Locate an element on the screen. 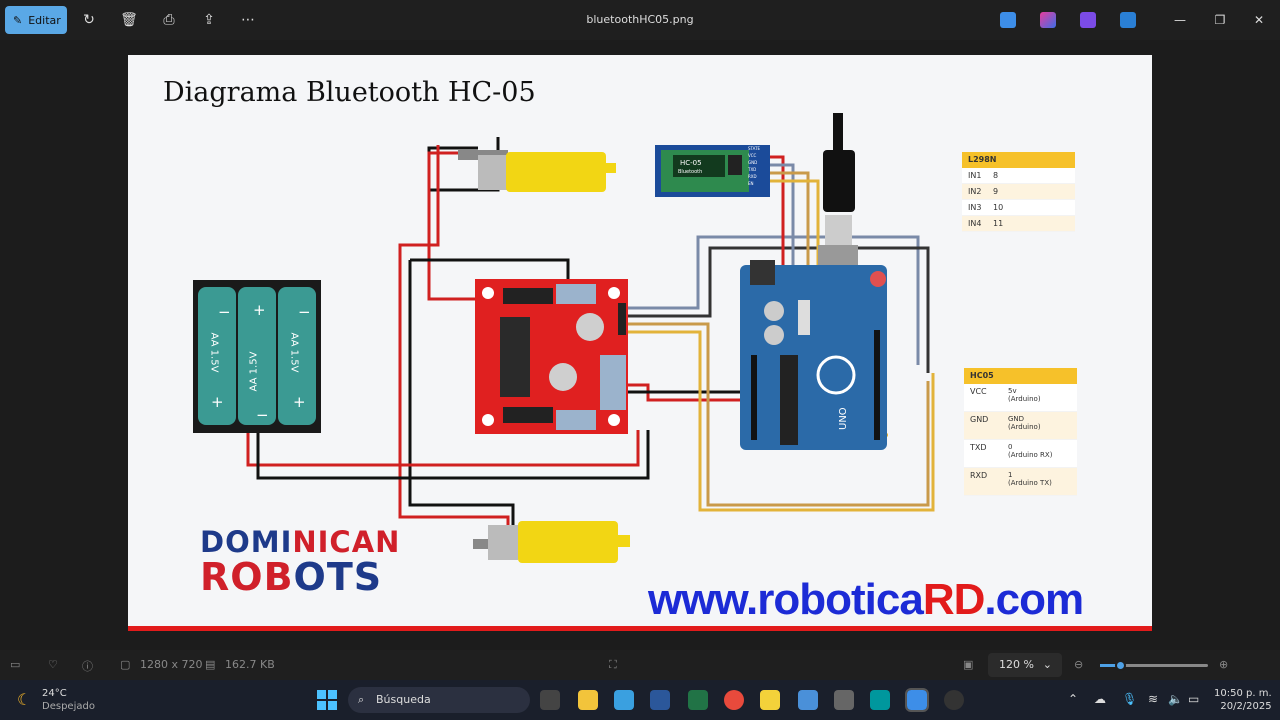 The image size is (1280, 720). zoom-in-icon: ⊕ is located at coordinates (1223, 664).